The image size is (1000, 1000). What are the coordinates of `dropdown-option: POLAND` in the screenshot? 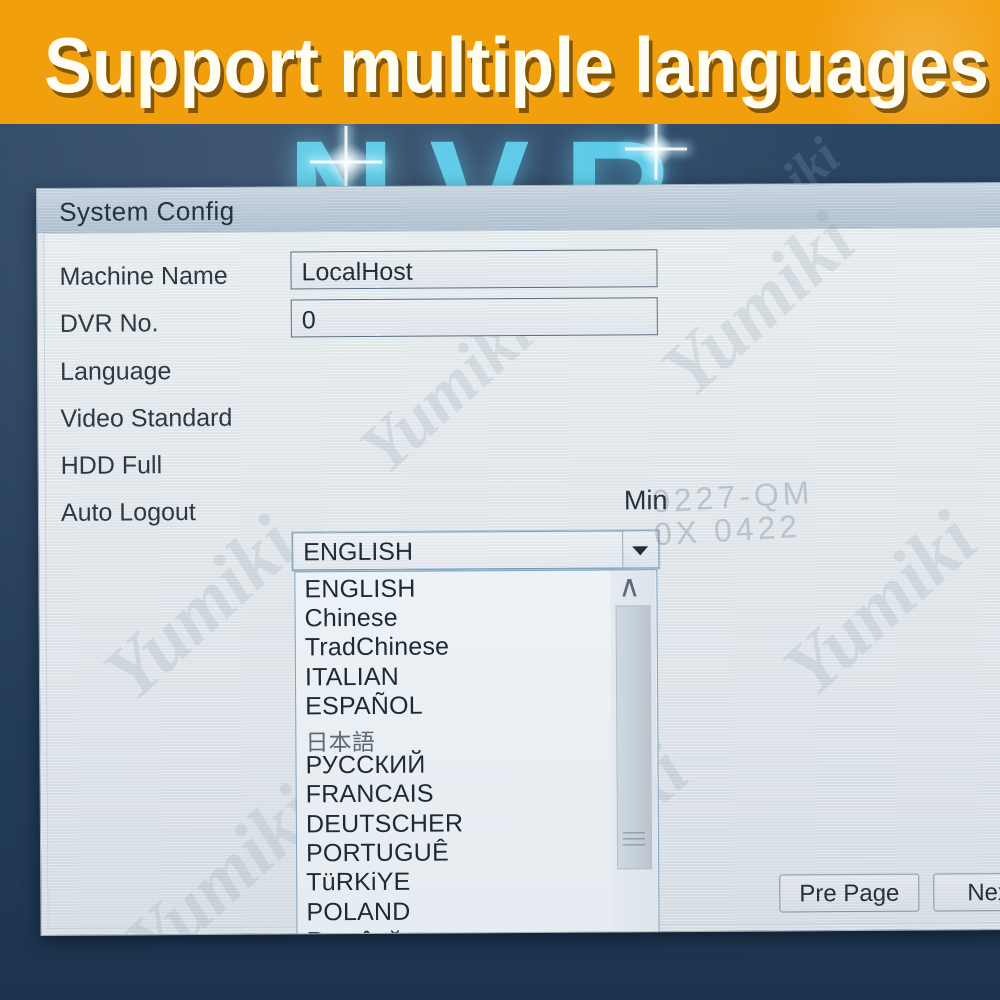 It's located at (358, 913).